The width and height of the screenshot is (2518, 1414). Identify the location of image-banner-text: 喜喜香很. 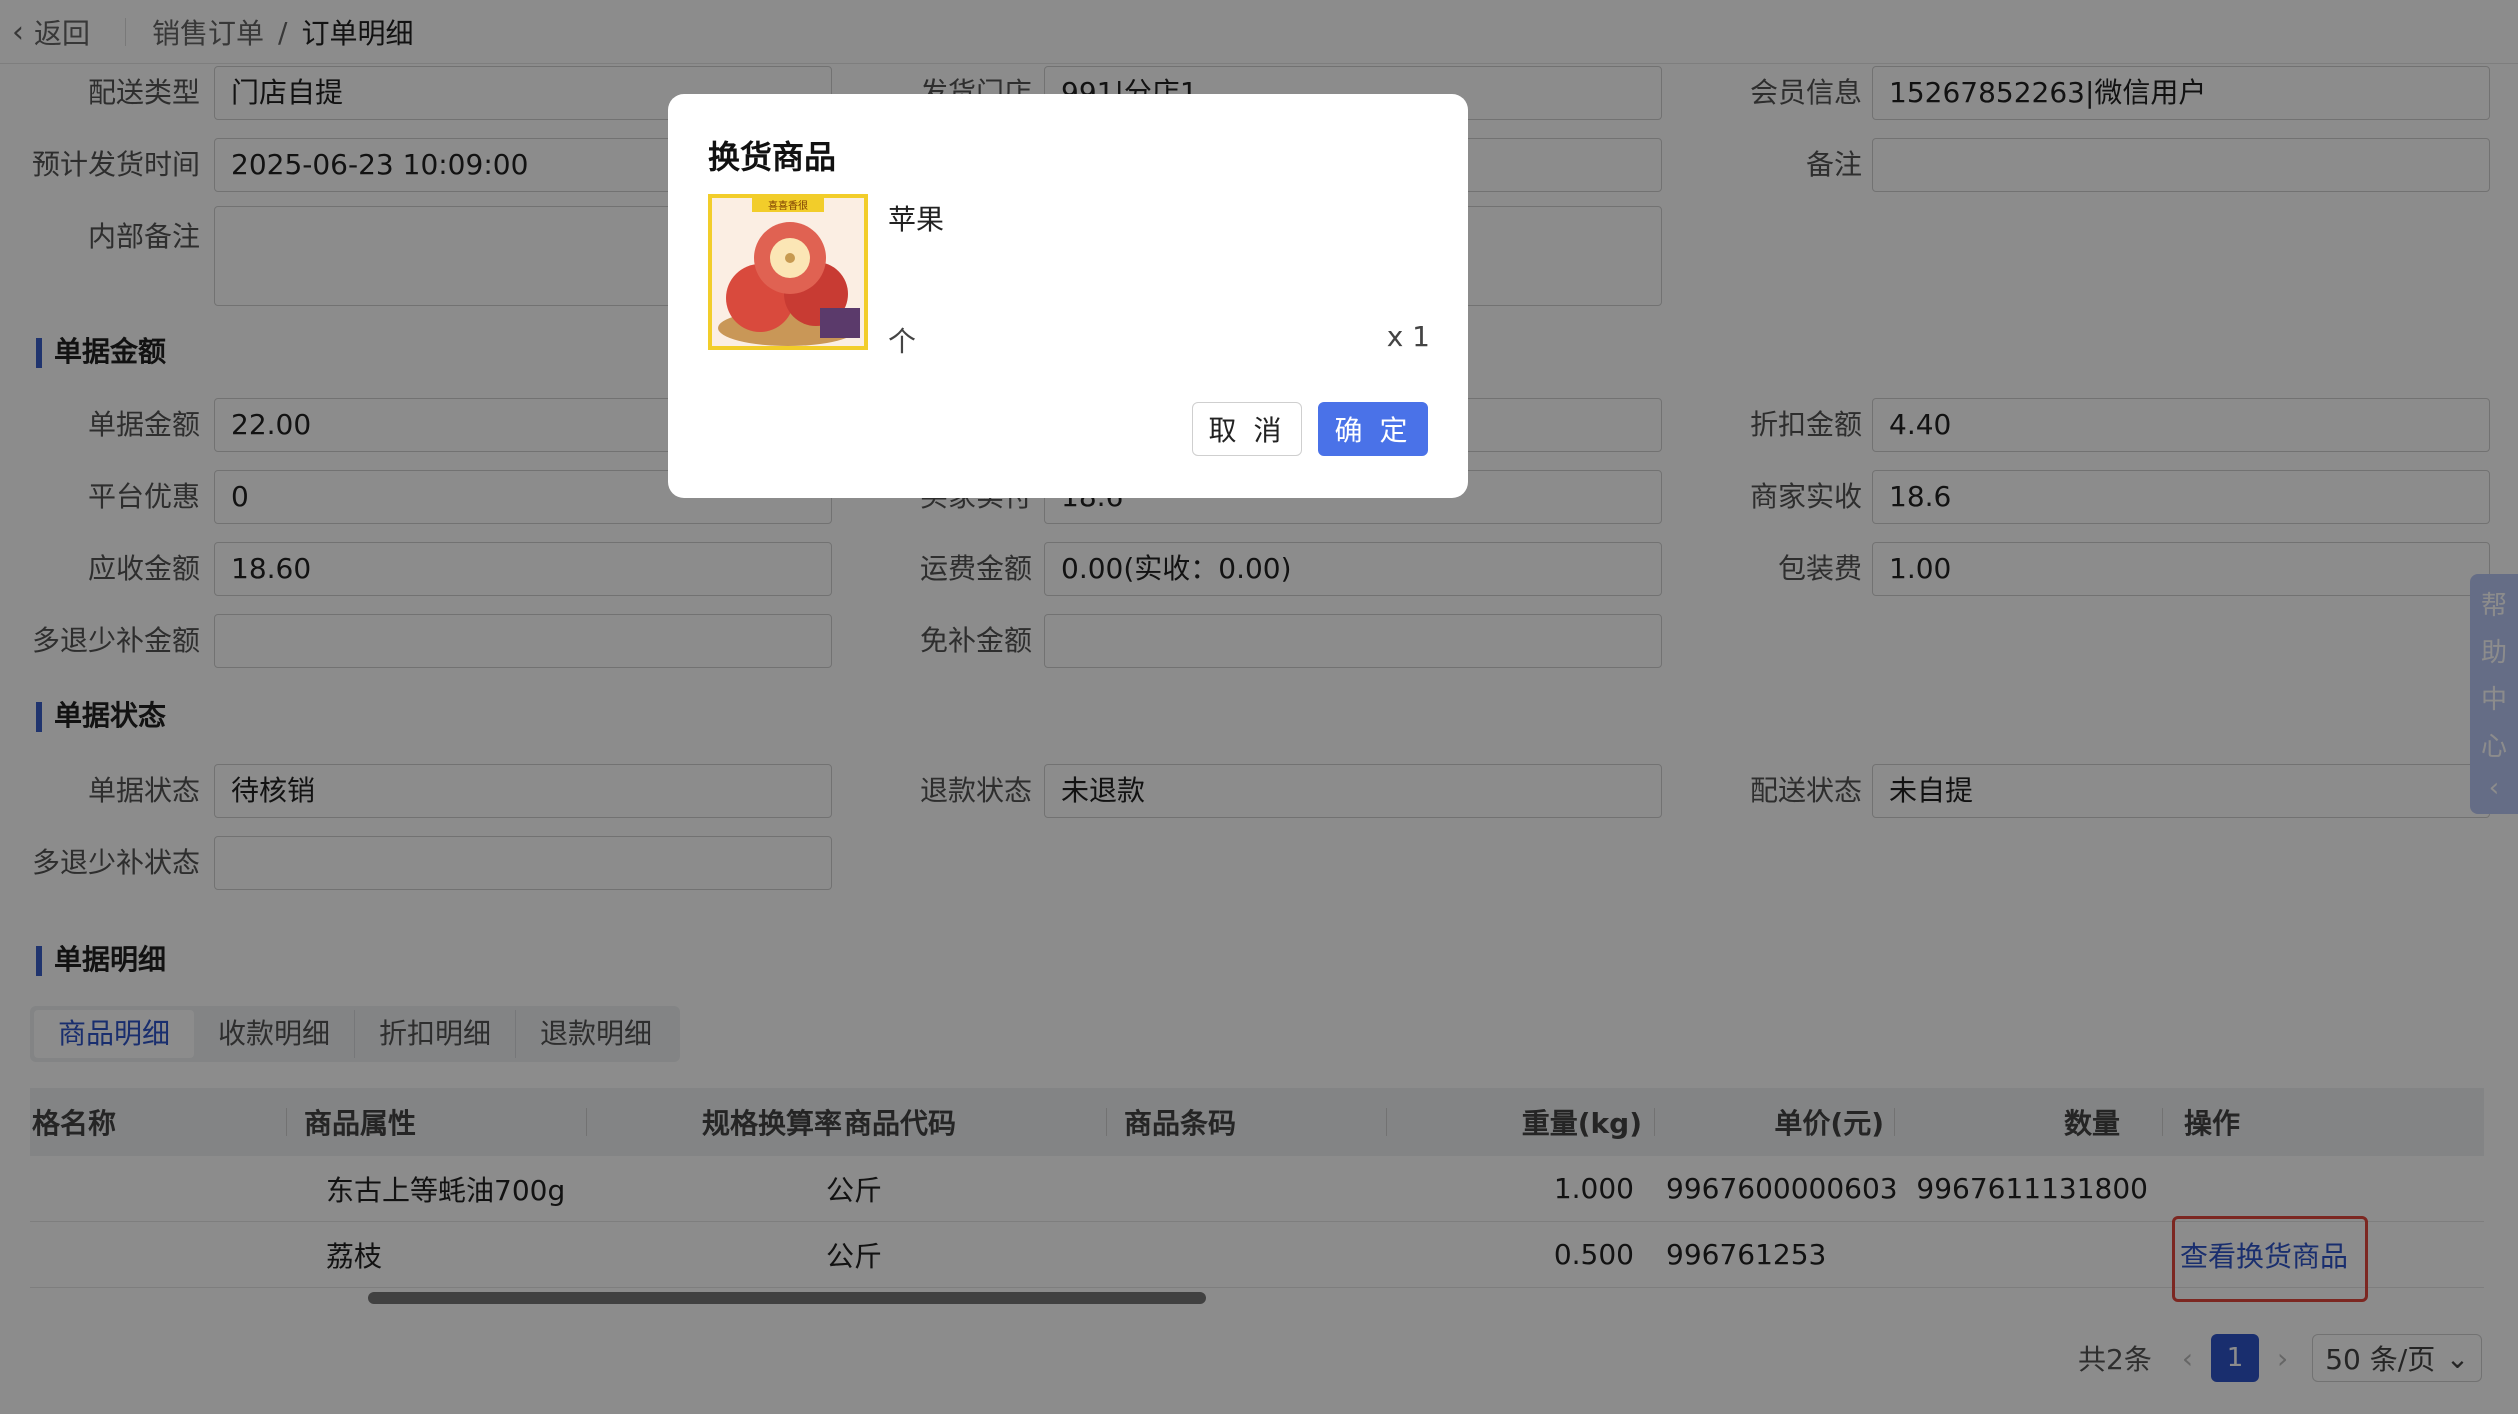
(788, 205).